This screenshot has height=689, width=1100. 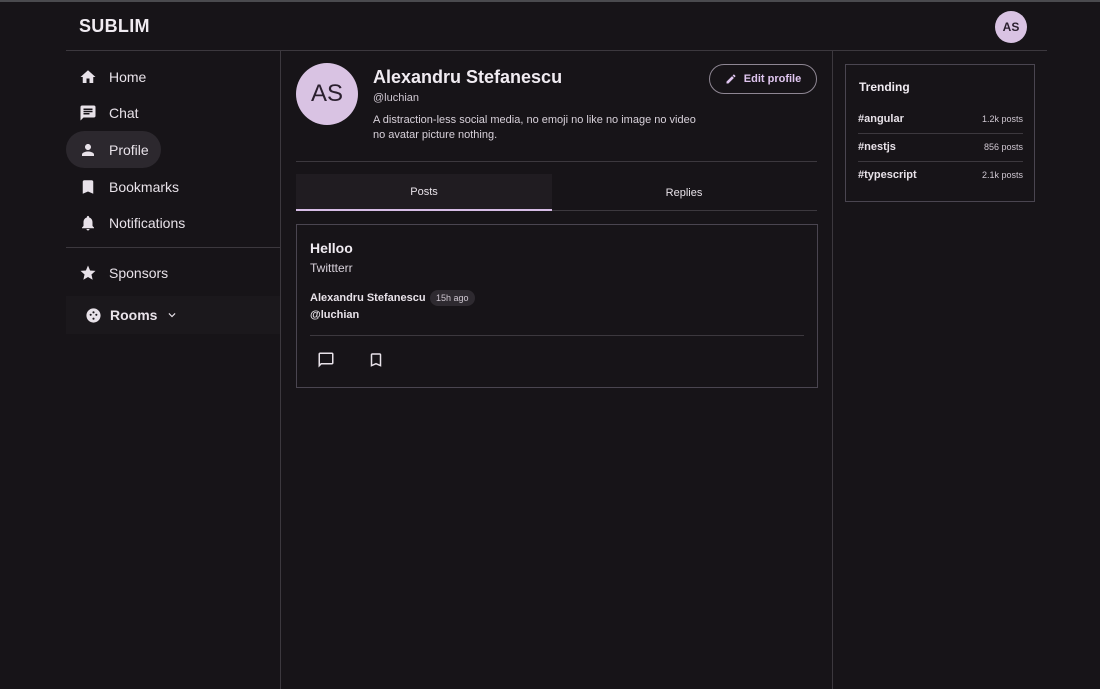 What do you see at coordinates (129, 149) in the screenshot?
I see `sidebar-item-label: Profile` at bounding box center [129, 149].